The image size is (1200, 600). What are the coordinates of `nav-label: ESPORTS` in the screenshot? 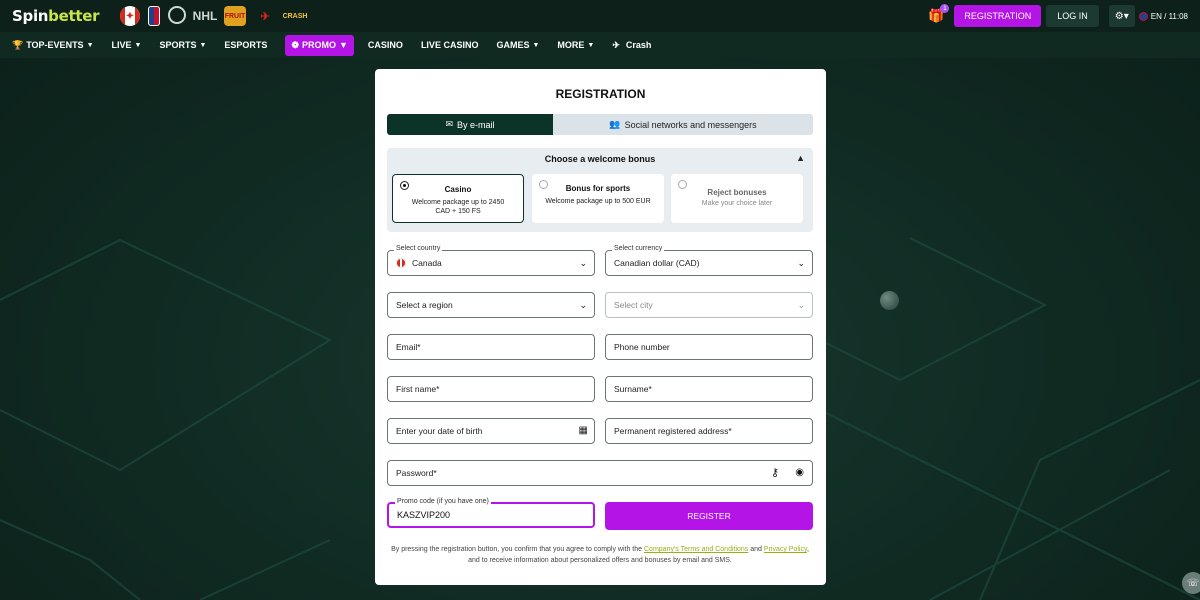 It's located at (246, 45).